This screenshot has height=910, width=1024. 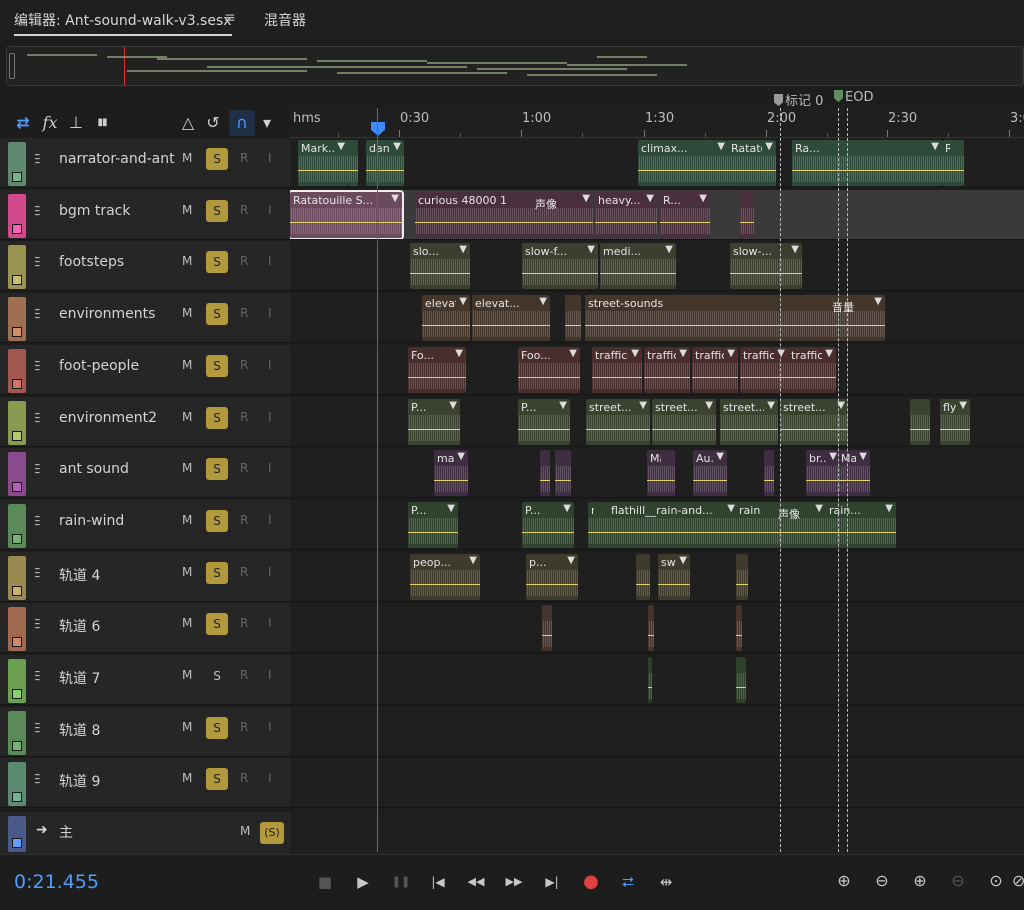 What do you see at coordinates (1018, 881) in the screenshot?
I see `zoom-full-button: ⊘` at bounding box center [1018, 881].